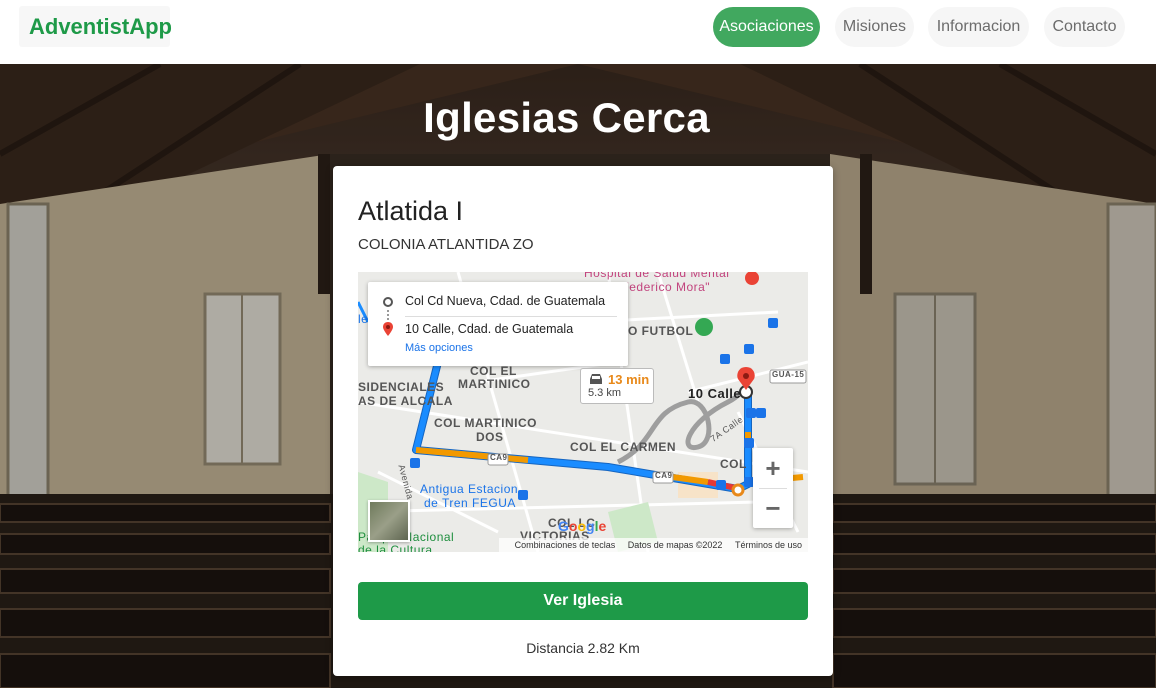  What do you see at coordinates (470, 503) in the screenshot?
I see `map-label-estacion-2: de Tren FEGUA` at bounding box center [470, 503].